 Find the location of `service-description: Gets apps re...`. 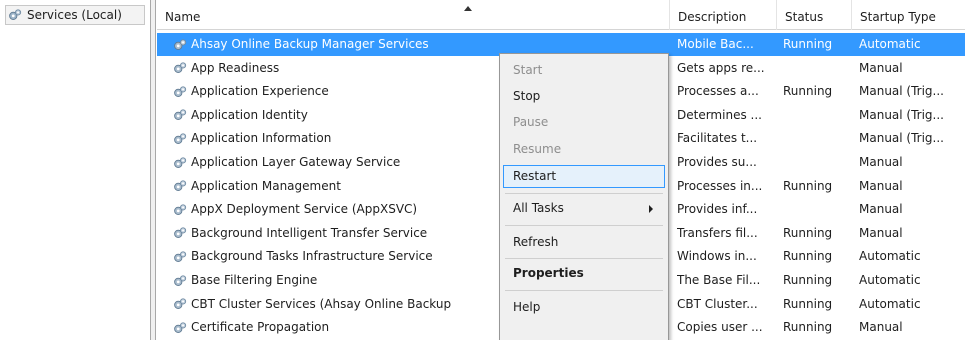

service-description: Gets apps re... is located at coordinates (721, 67).